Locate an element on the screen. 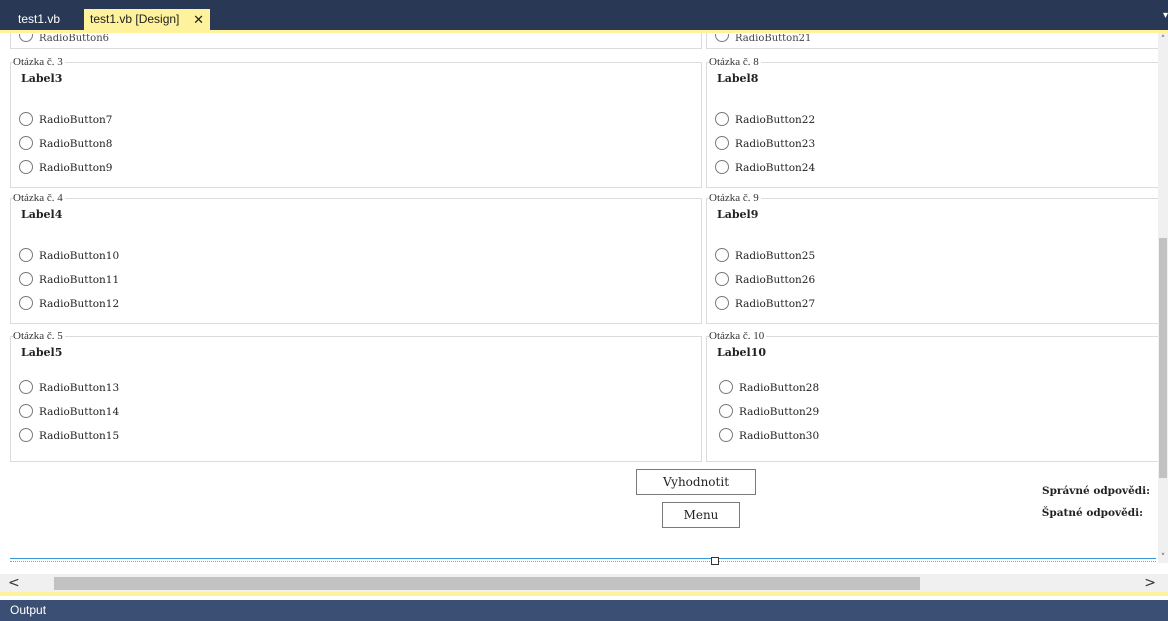  question-label: Label3 is located at coordinates (41, 78).